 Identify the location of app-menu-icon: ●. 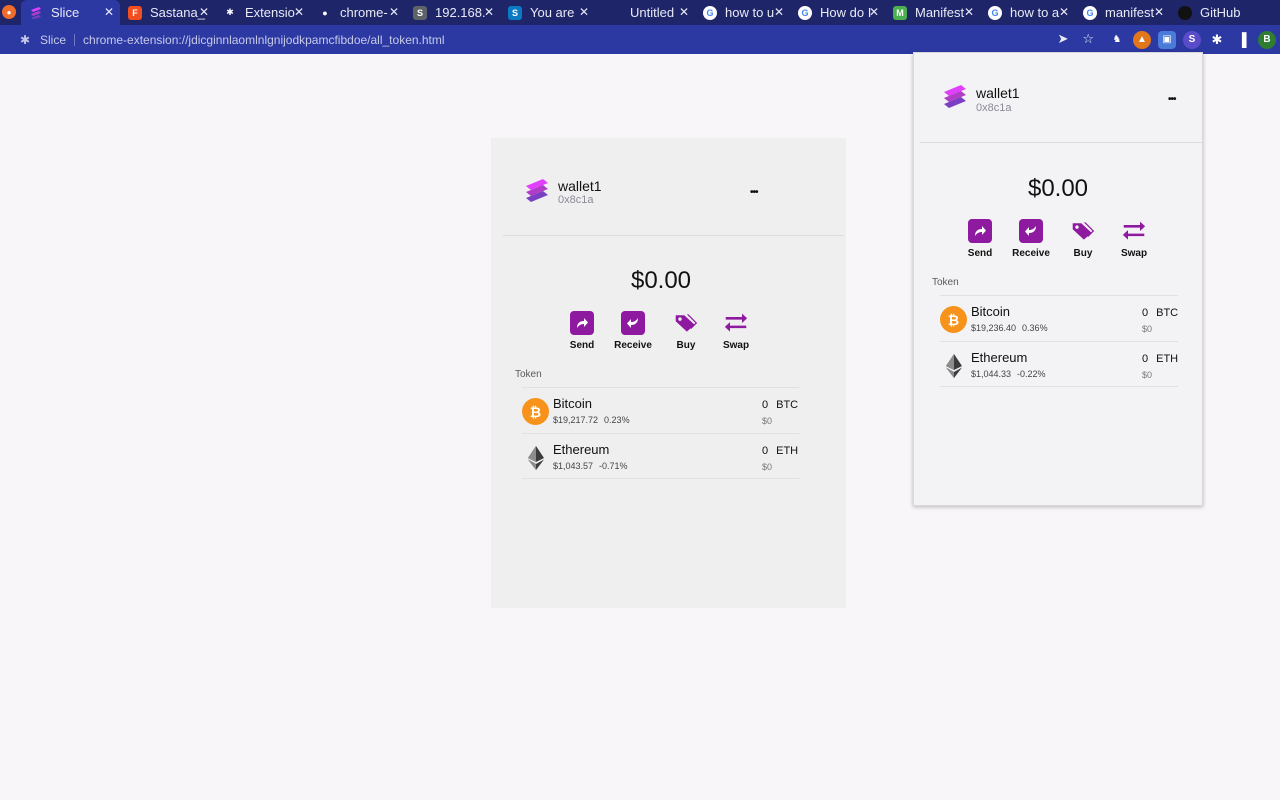
(9, 12).